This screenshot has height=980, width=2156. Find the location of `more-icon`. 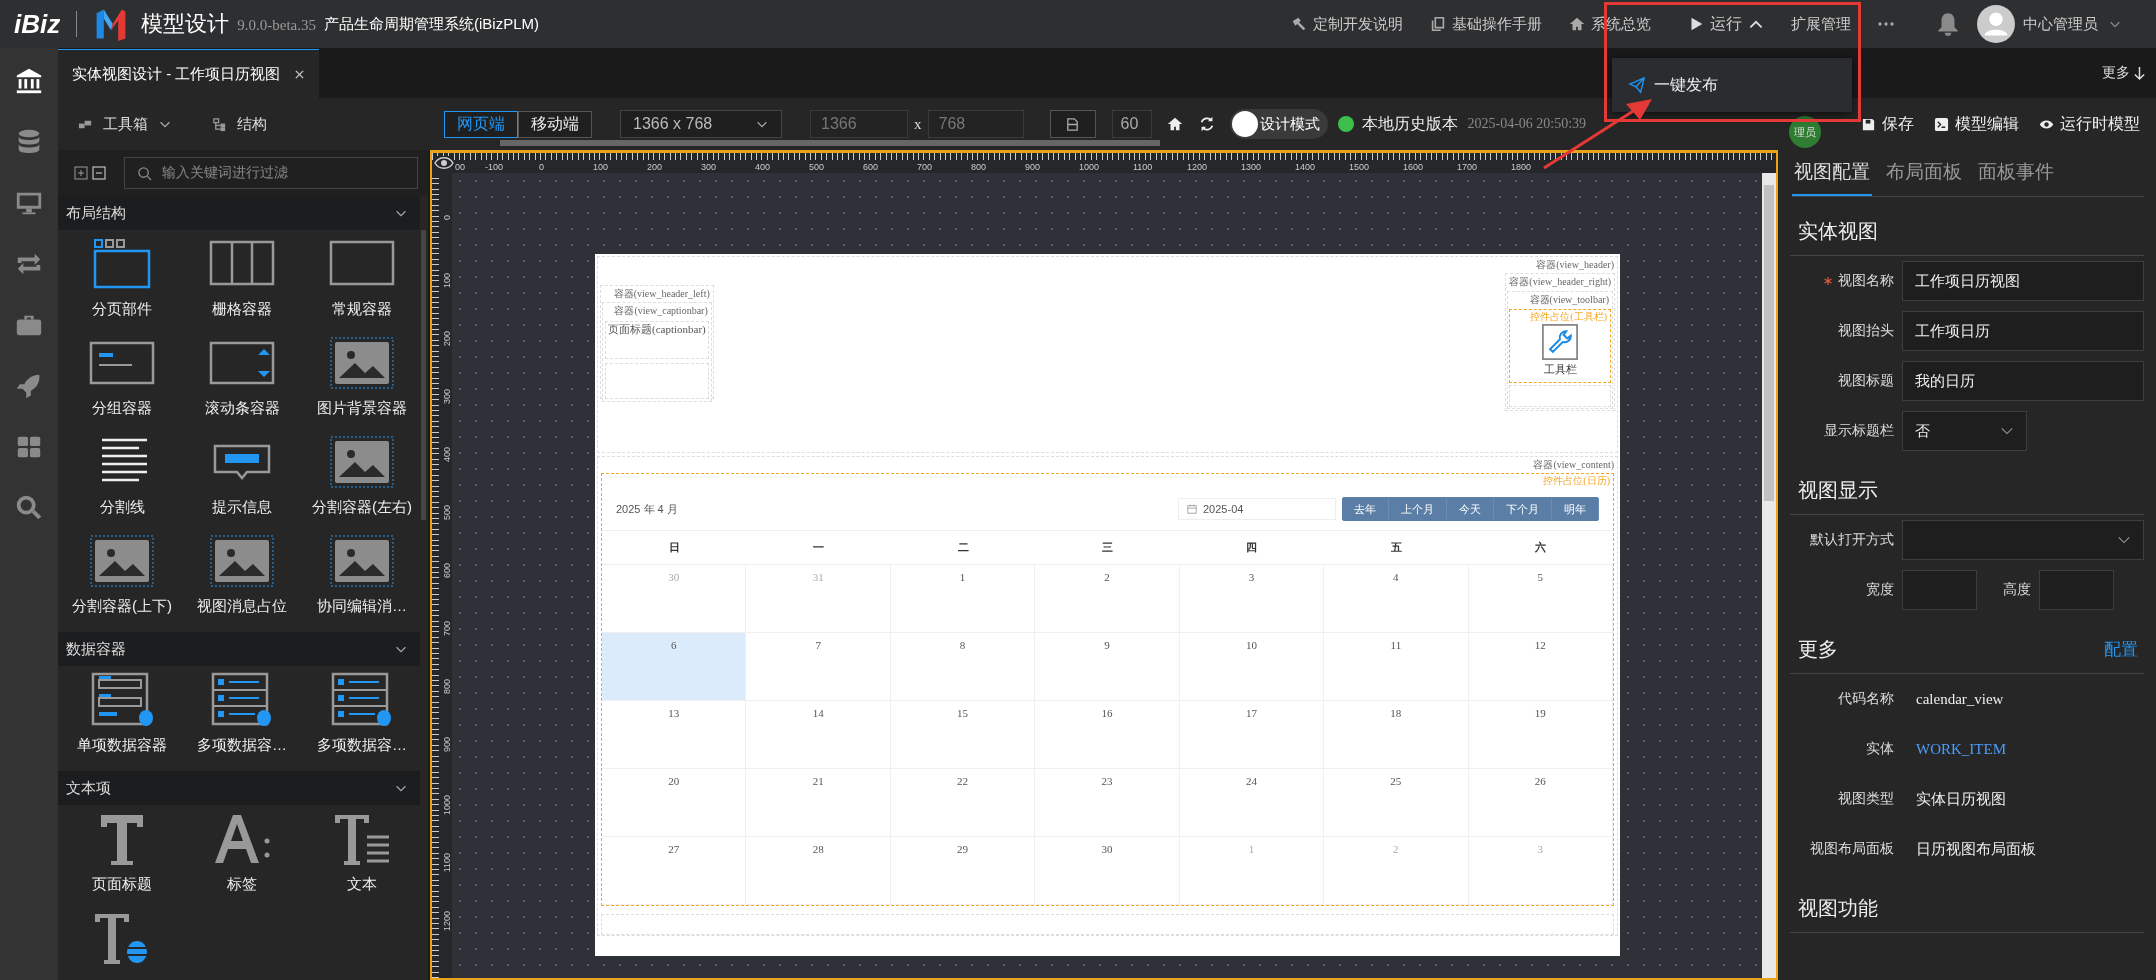

more-icon is located at coordinates (1886, 24).